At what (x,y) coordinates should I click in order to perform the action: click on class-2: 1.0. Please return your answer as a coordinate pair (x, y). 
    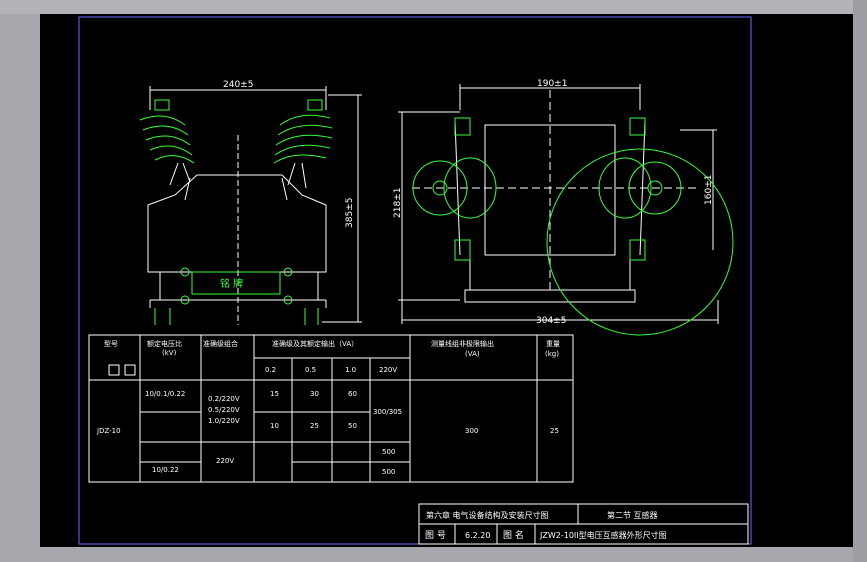
    Looking at the image, I should click on (350, 370).